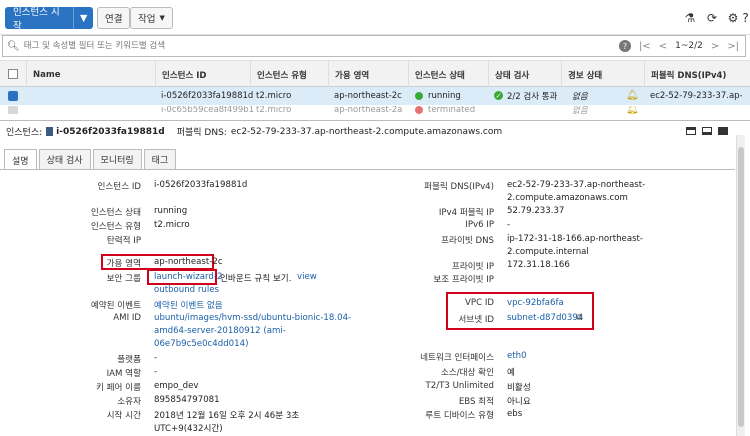  Describe the element at coordinates (13, 46) in the screenshot. I see `search-icon: 🔍︎` at that location.